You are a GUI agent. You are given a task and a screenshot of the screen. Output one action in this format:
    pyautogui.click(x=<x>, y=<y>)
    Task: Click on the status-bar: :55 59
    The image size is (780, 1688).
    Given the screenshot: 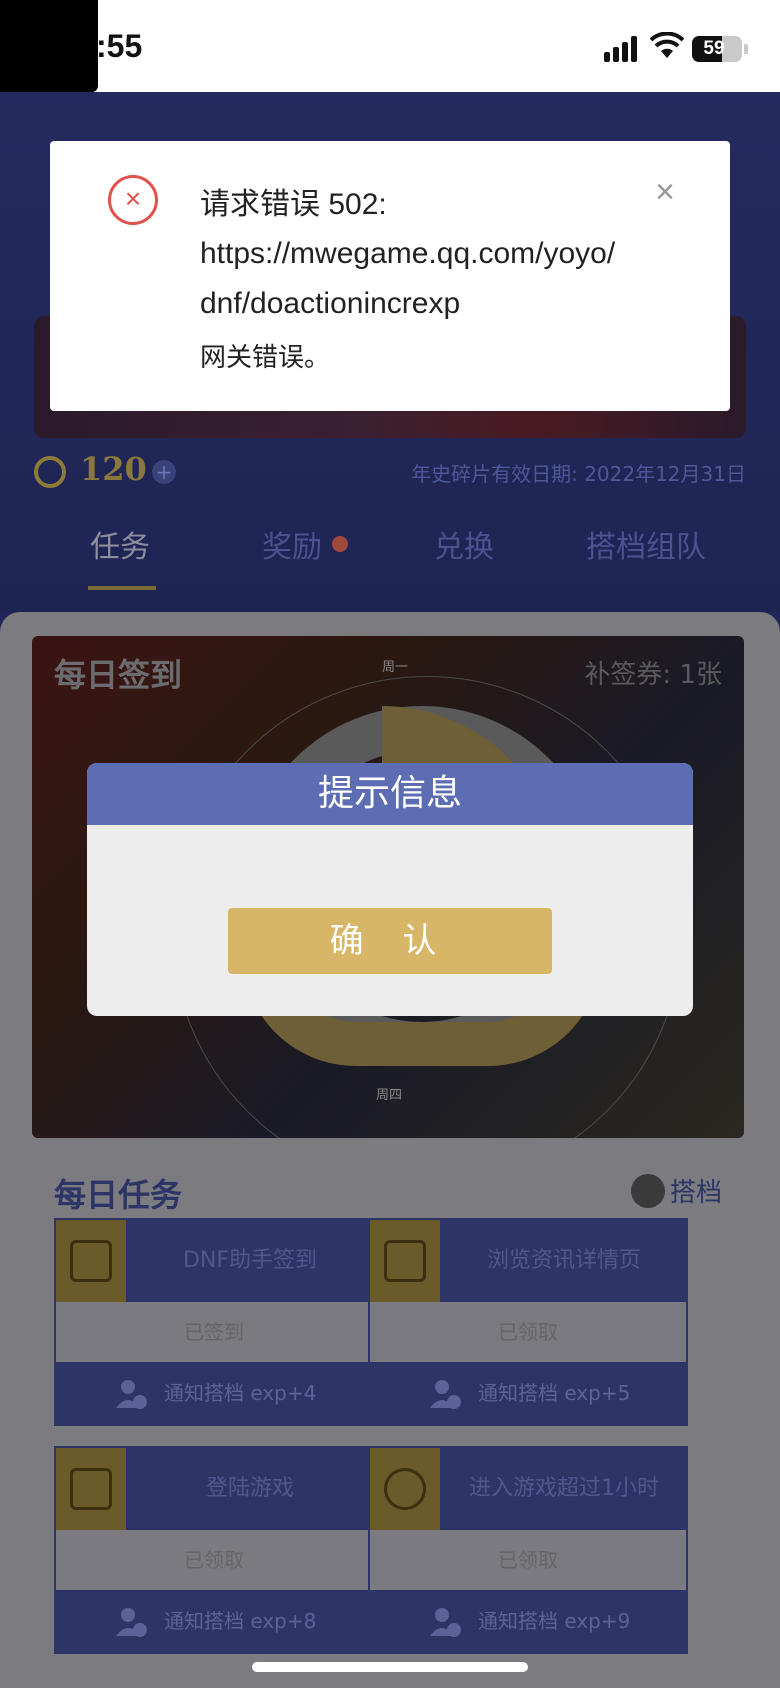 What is the action you would take?
    pyautogui.click(x=390, y=46)
    